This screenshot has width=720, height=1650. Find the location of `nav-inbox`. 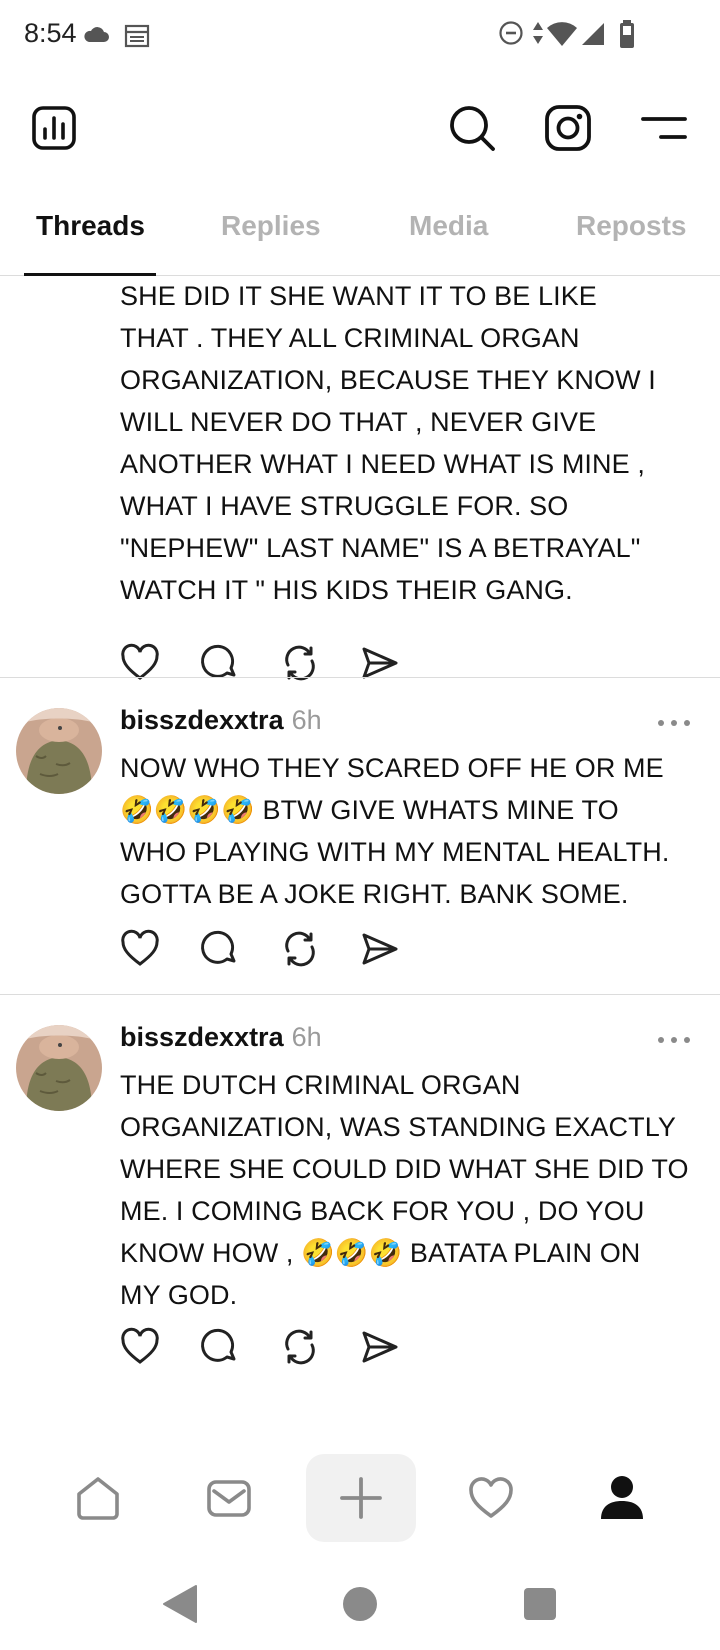

nav-inbox is located at coordinates (229, 1498).